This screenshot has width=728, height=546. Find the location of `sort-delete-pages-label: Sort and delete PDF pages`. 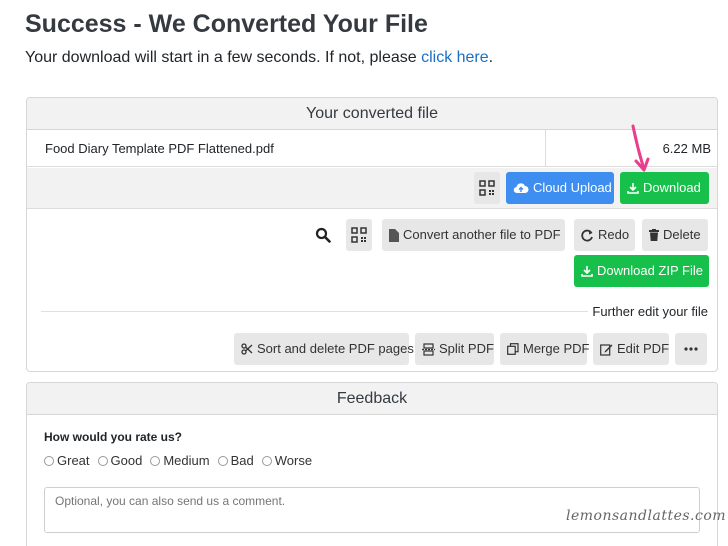

sort-delete-pages-label: Sort and delete PDF pages is located at coordinates (335, 348).